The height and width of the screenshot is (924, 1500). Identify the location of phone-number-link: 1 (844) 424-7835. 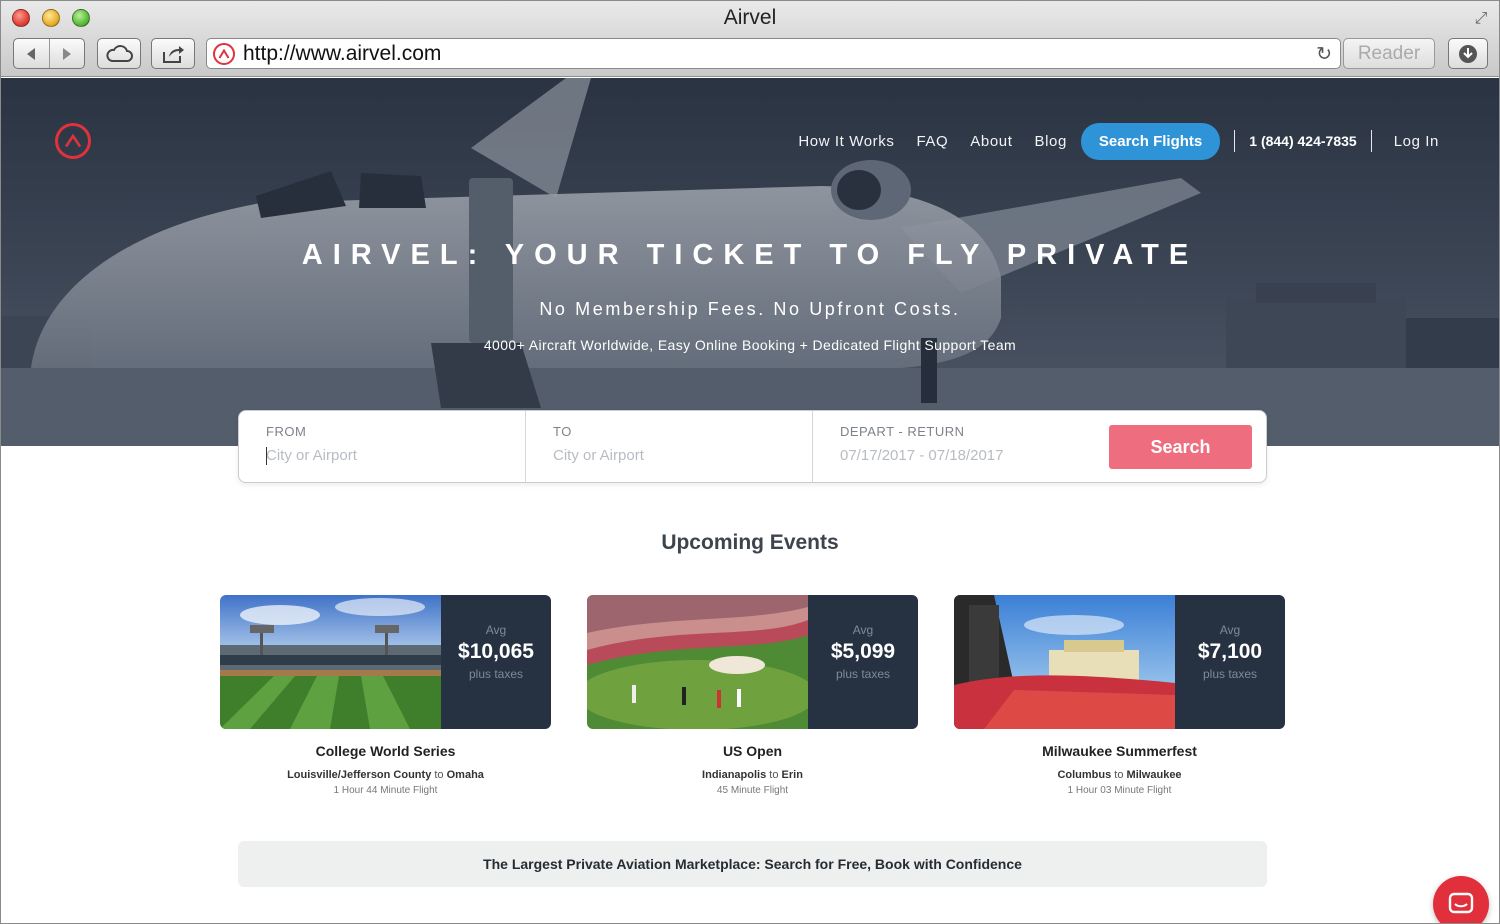
(1302, 141).